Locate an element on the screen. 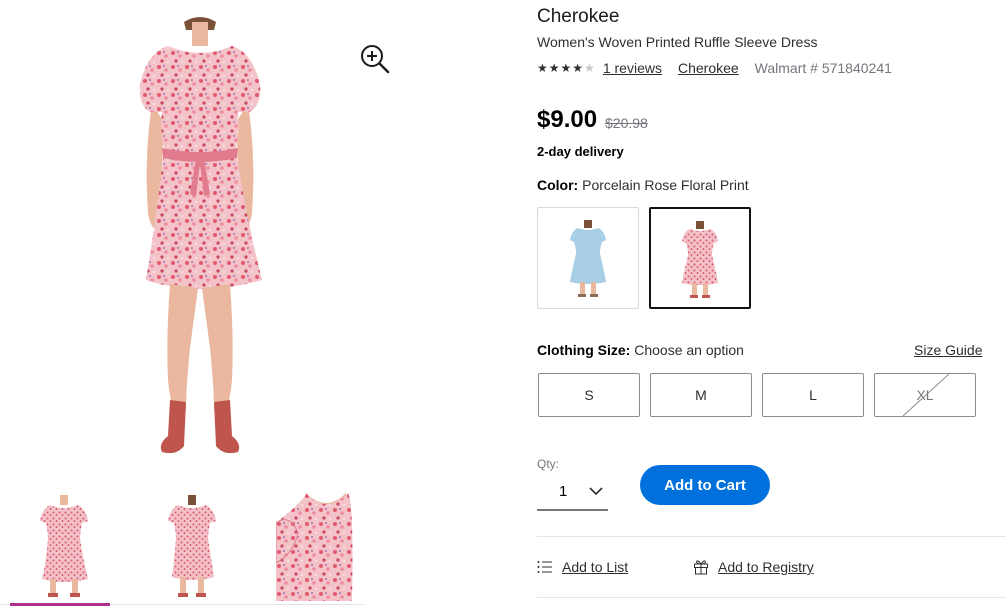 This screenshot has width=1006, height=614. zoom-in-icon is located at coordinates (374, 58).